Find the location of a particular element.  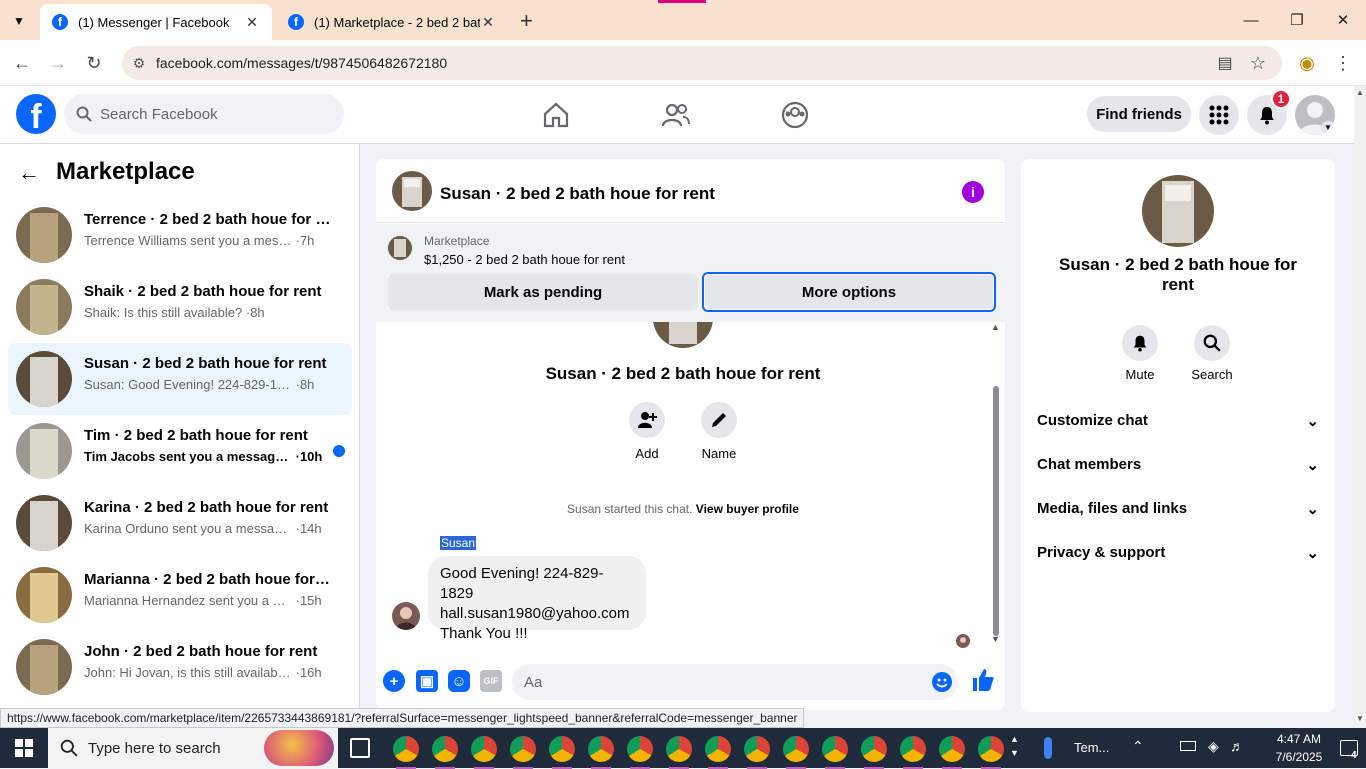

tab-search-button: ▼ is located at coordinates (19, 21).